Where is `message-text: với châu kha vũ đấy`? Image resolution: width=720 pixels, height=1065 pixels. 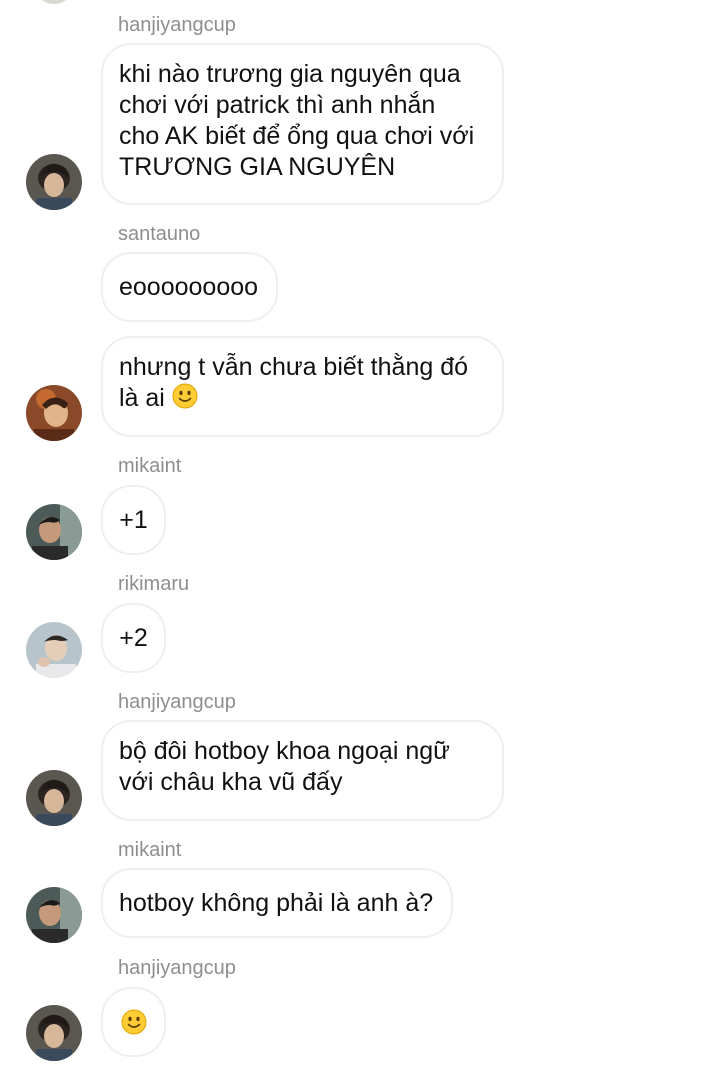 message-text: với châu kha vũ đấy is located at coordinates (231, 782).